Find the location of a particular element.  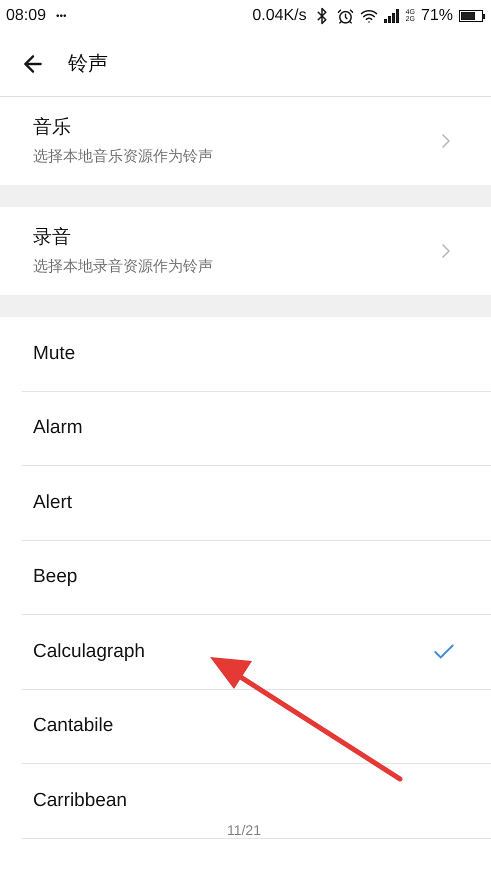

source-subtitle: 选择本地音乐资源作为铃声 is located at coordinates (123, 157).